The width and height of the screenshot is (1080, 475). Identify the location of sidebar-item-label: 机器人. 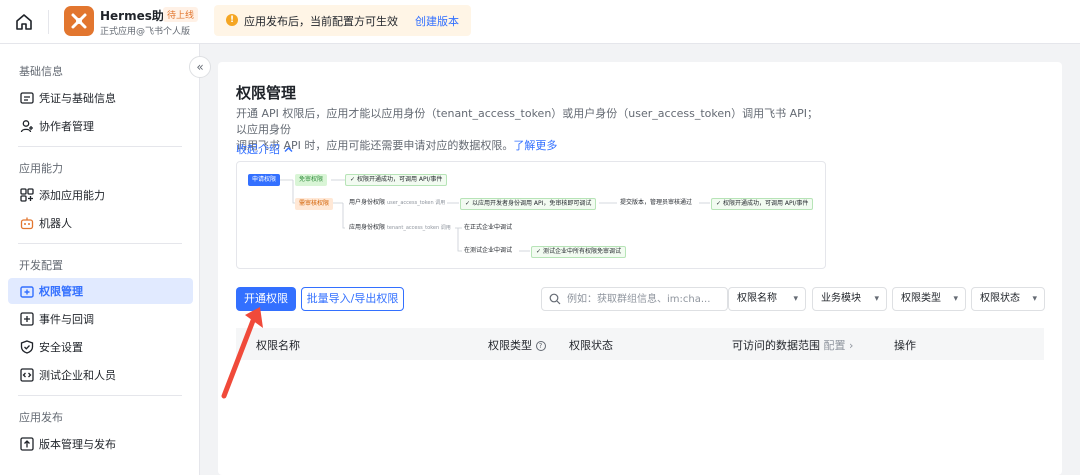
(55, 223).